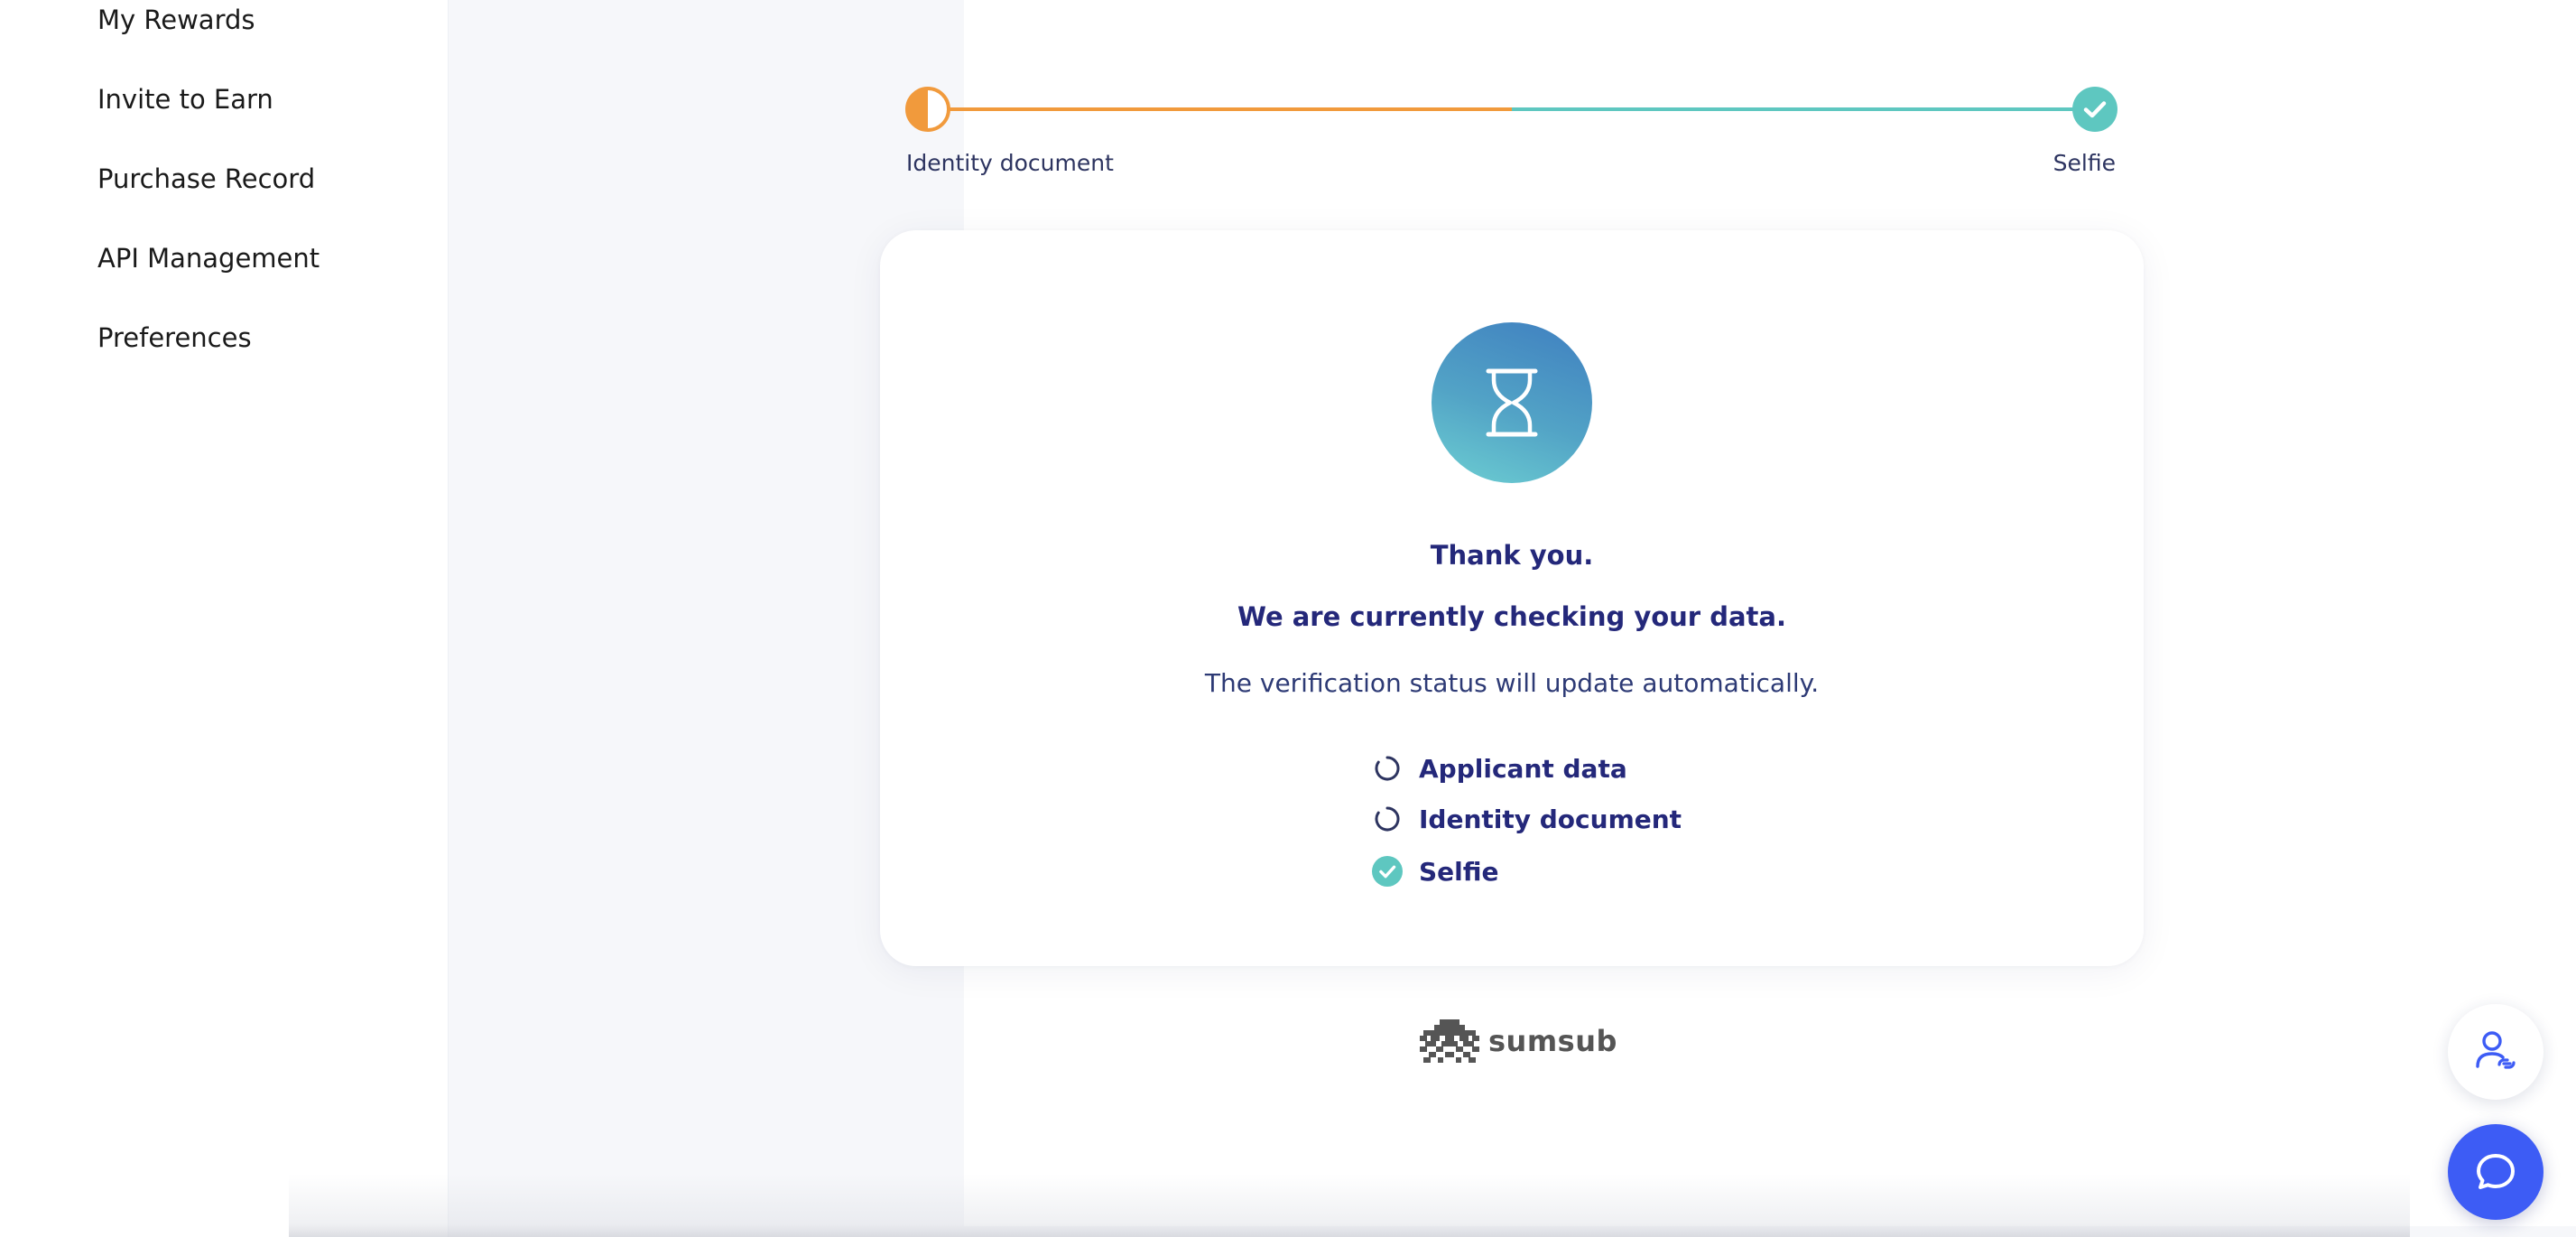 This screenshot has height=1237, width=2576. Describe the element at coordinates (1511, 616) in the screenshot. I see `checking-data-headline: We are currently checking your data.` at that location.